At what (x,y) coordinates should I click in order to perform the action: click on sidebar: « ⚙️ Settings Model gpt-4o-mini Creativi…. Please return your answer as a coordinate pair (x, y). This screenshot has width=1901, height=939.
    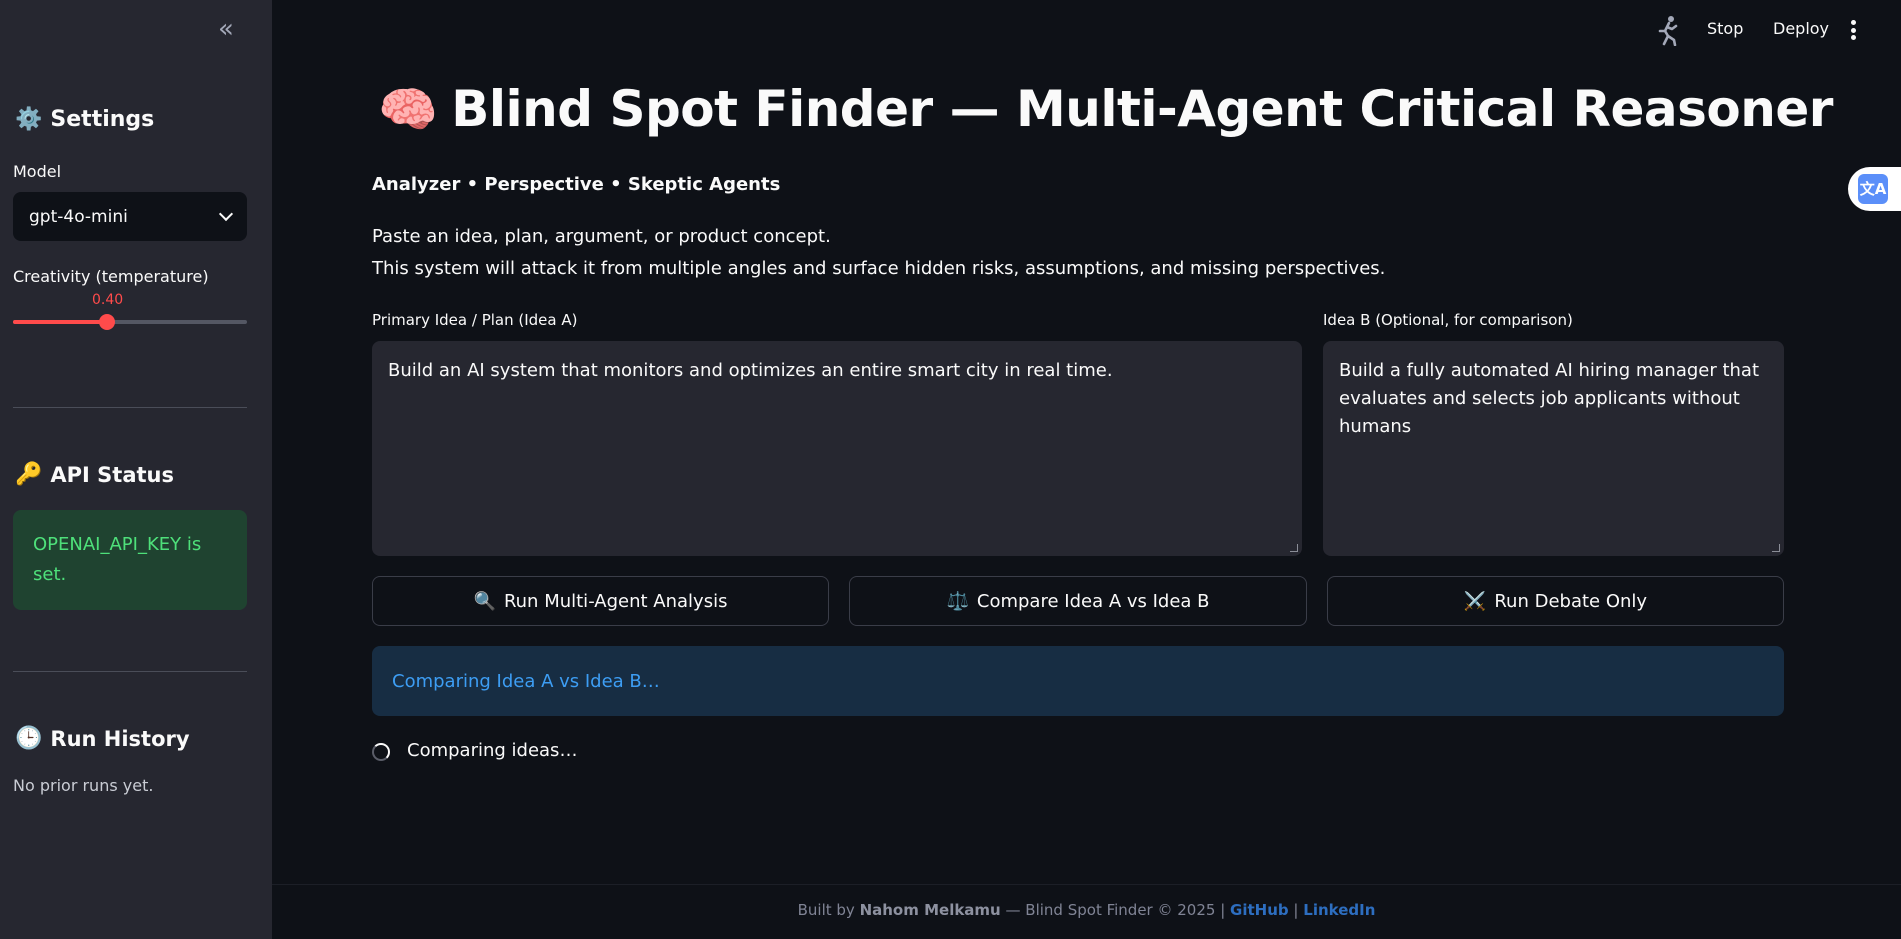
    Looking at the image, I should click on (136, 469).